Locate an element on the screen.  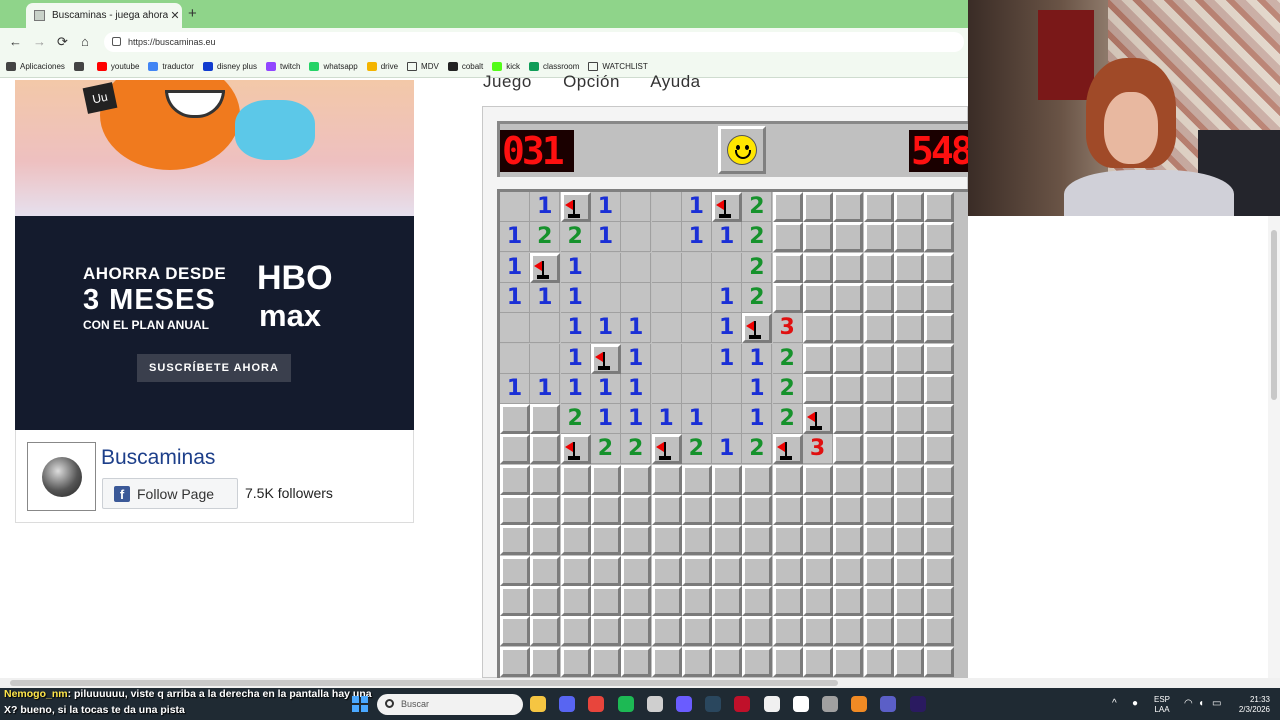
bookmark-cobalt: cobalt is located at coordinates (465, 66).